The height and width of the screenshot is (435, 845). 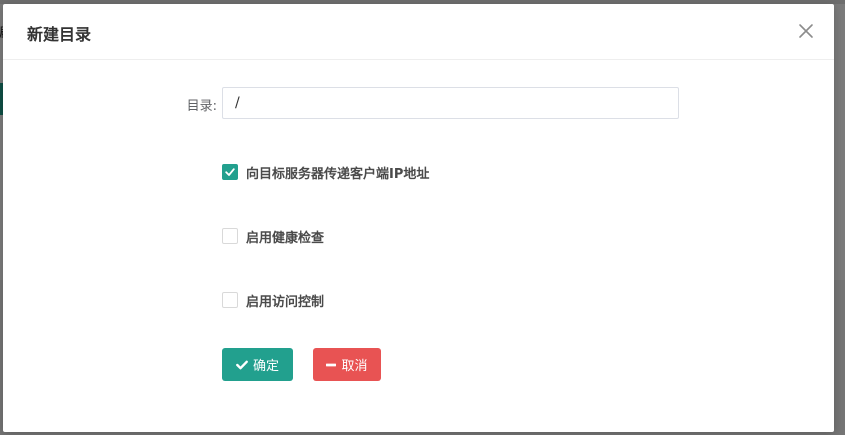 I want to click on confirm-button: 确定, so click(x=257, y=364).